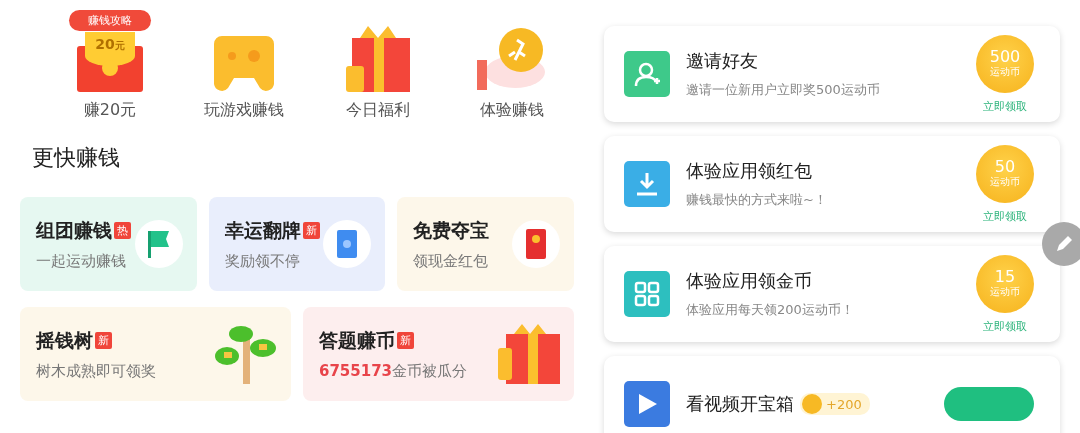 This screenshot has width=1080, height=433. I want to click on amount-label: 20元, so click(110, 44).